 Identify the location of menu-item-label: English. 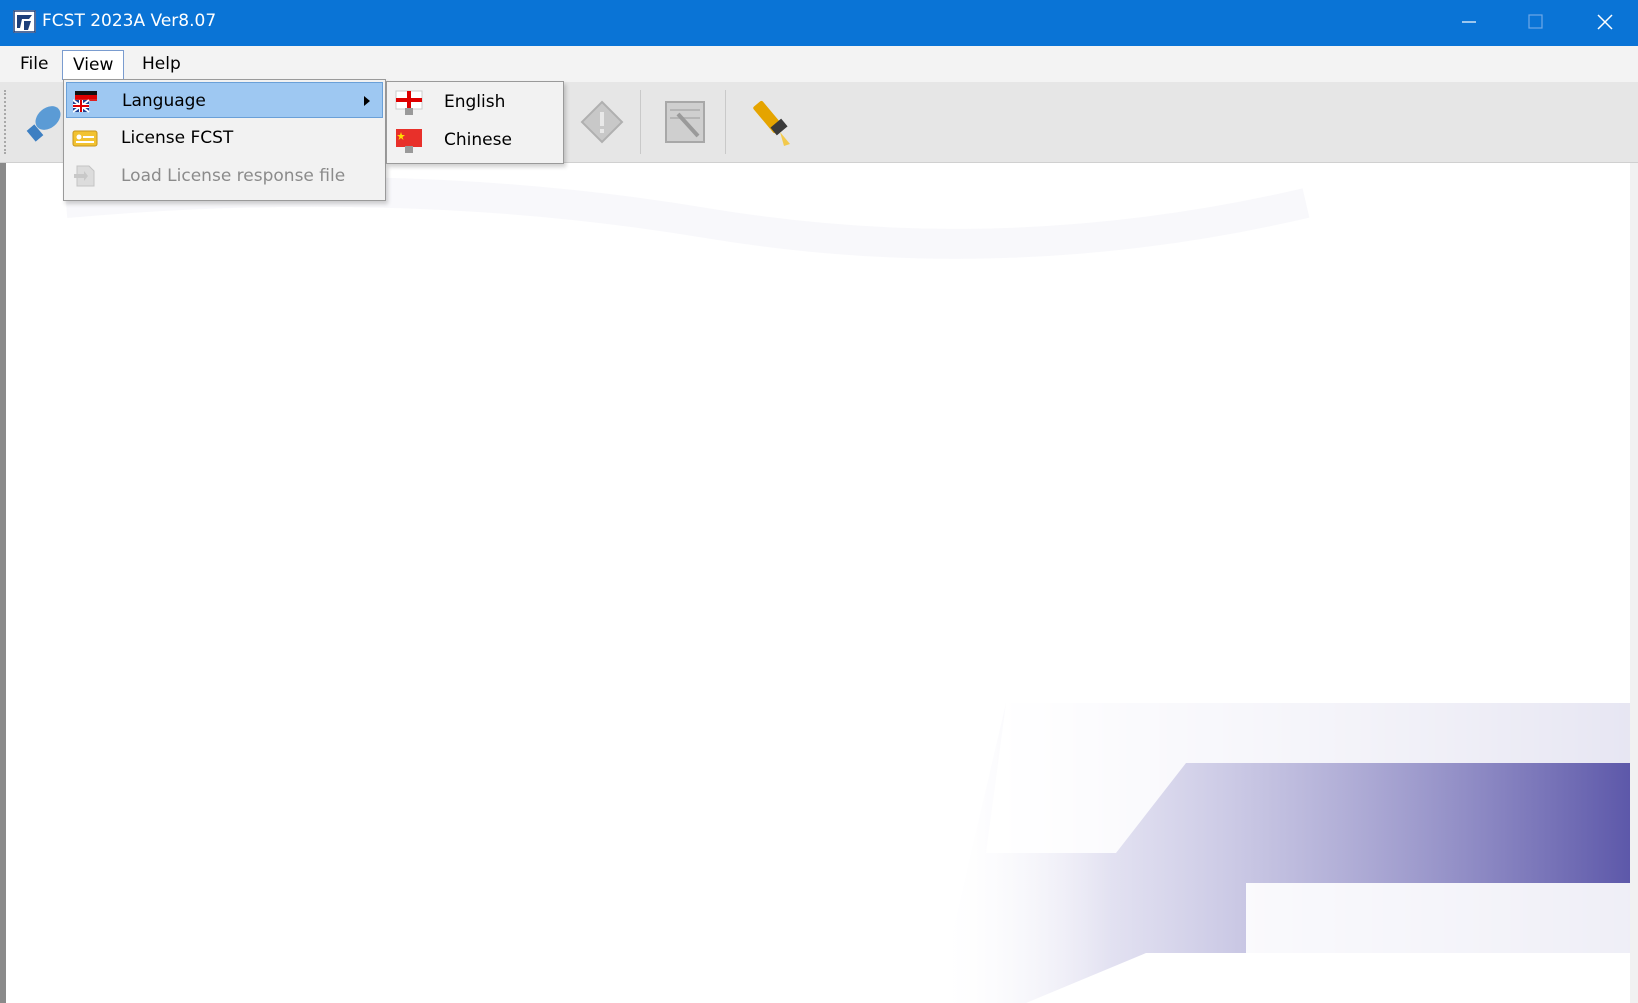
(475, 102).